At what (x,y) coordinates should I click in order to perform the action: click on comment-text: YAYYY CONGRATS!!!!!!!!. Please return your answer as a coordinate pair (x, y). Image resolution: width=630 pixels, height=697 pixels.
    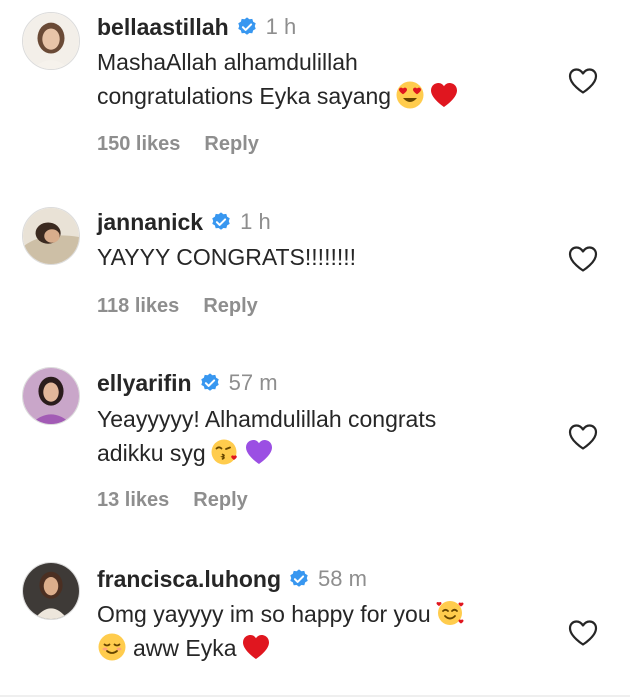
    Looking at the image, I should click on (322, 257).